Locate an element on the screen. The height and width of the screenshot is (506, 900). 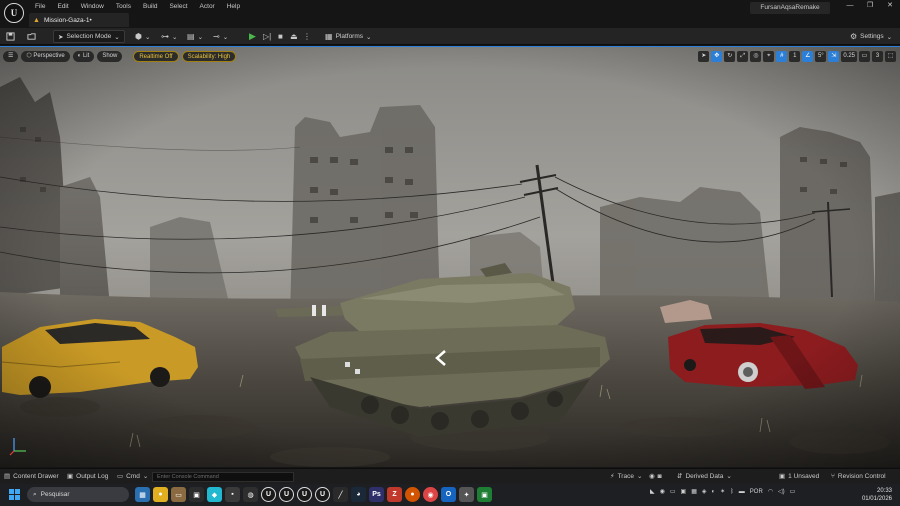
level-tab: ▲ Mission-Gaza-1• is located at coordinates (79, 20).